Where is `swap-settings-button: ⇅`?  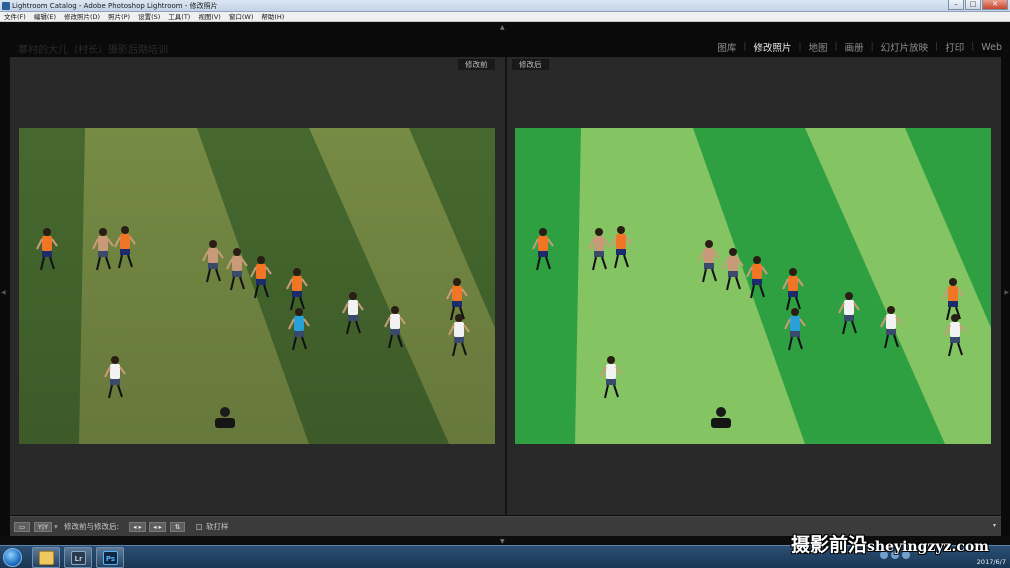
swap-settings-button: ⇅ is located at coordinates (177, 527).